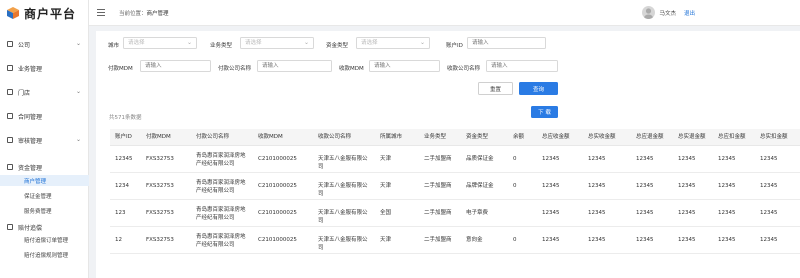  Describe the element at coordinates (133, 13) in the screenshot. I see `breadcrumb-prefix: 当前位置：` at that location.